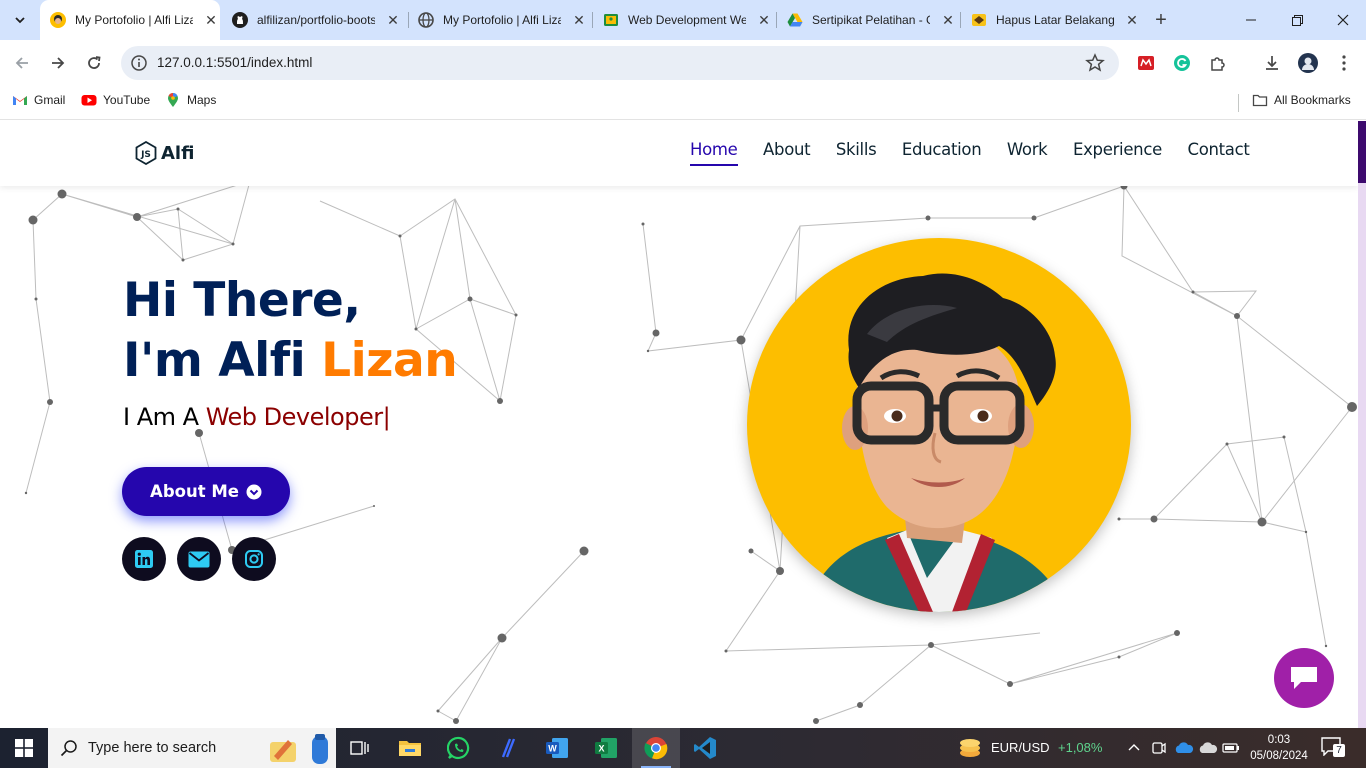 This screenshot has height=768, width=1366. What do you see at coordinates (1208, 748) in the screenshot?
I see `cloud-icon` at bounding box center [1208, 748].